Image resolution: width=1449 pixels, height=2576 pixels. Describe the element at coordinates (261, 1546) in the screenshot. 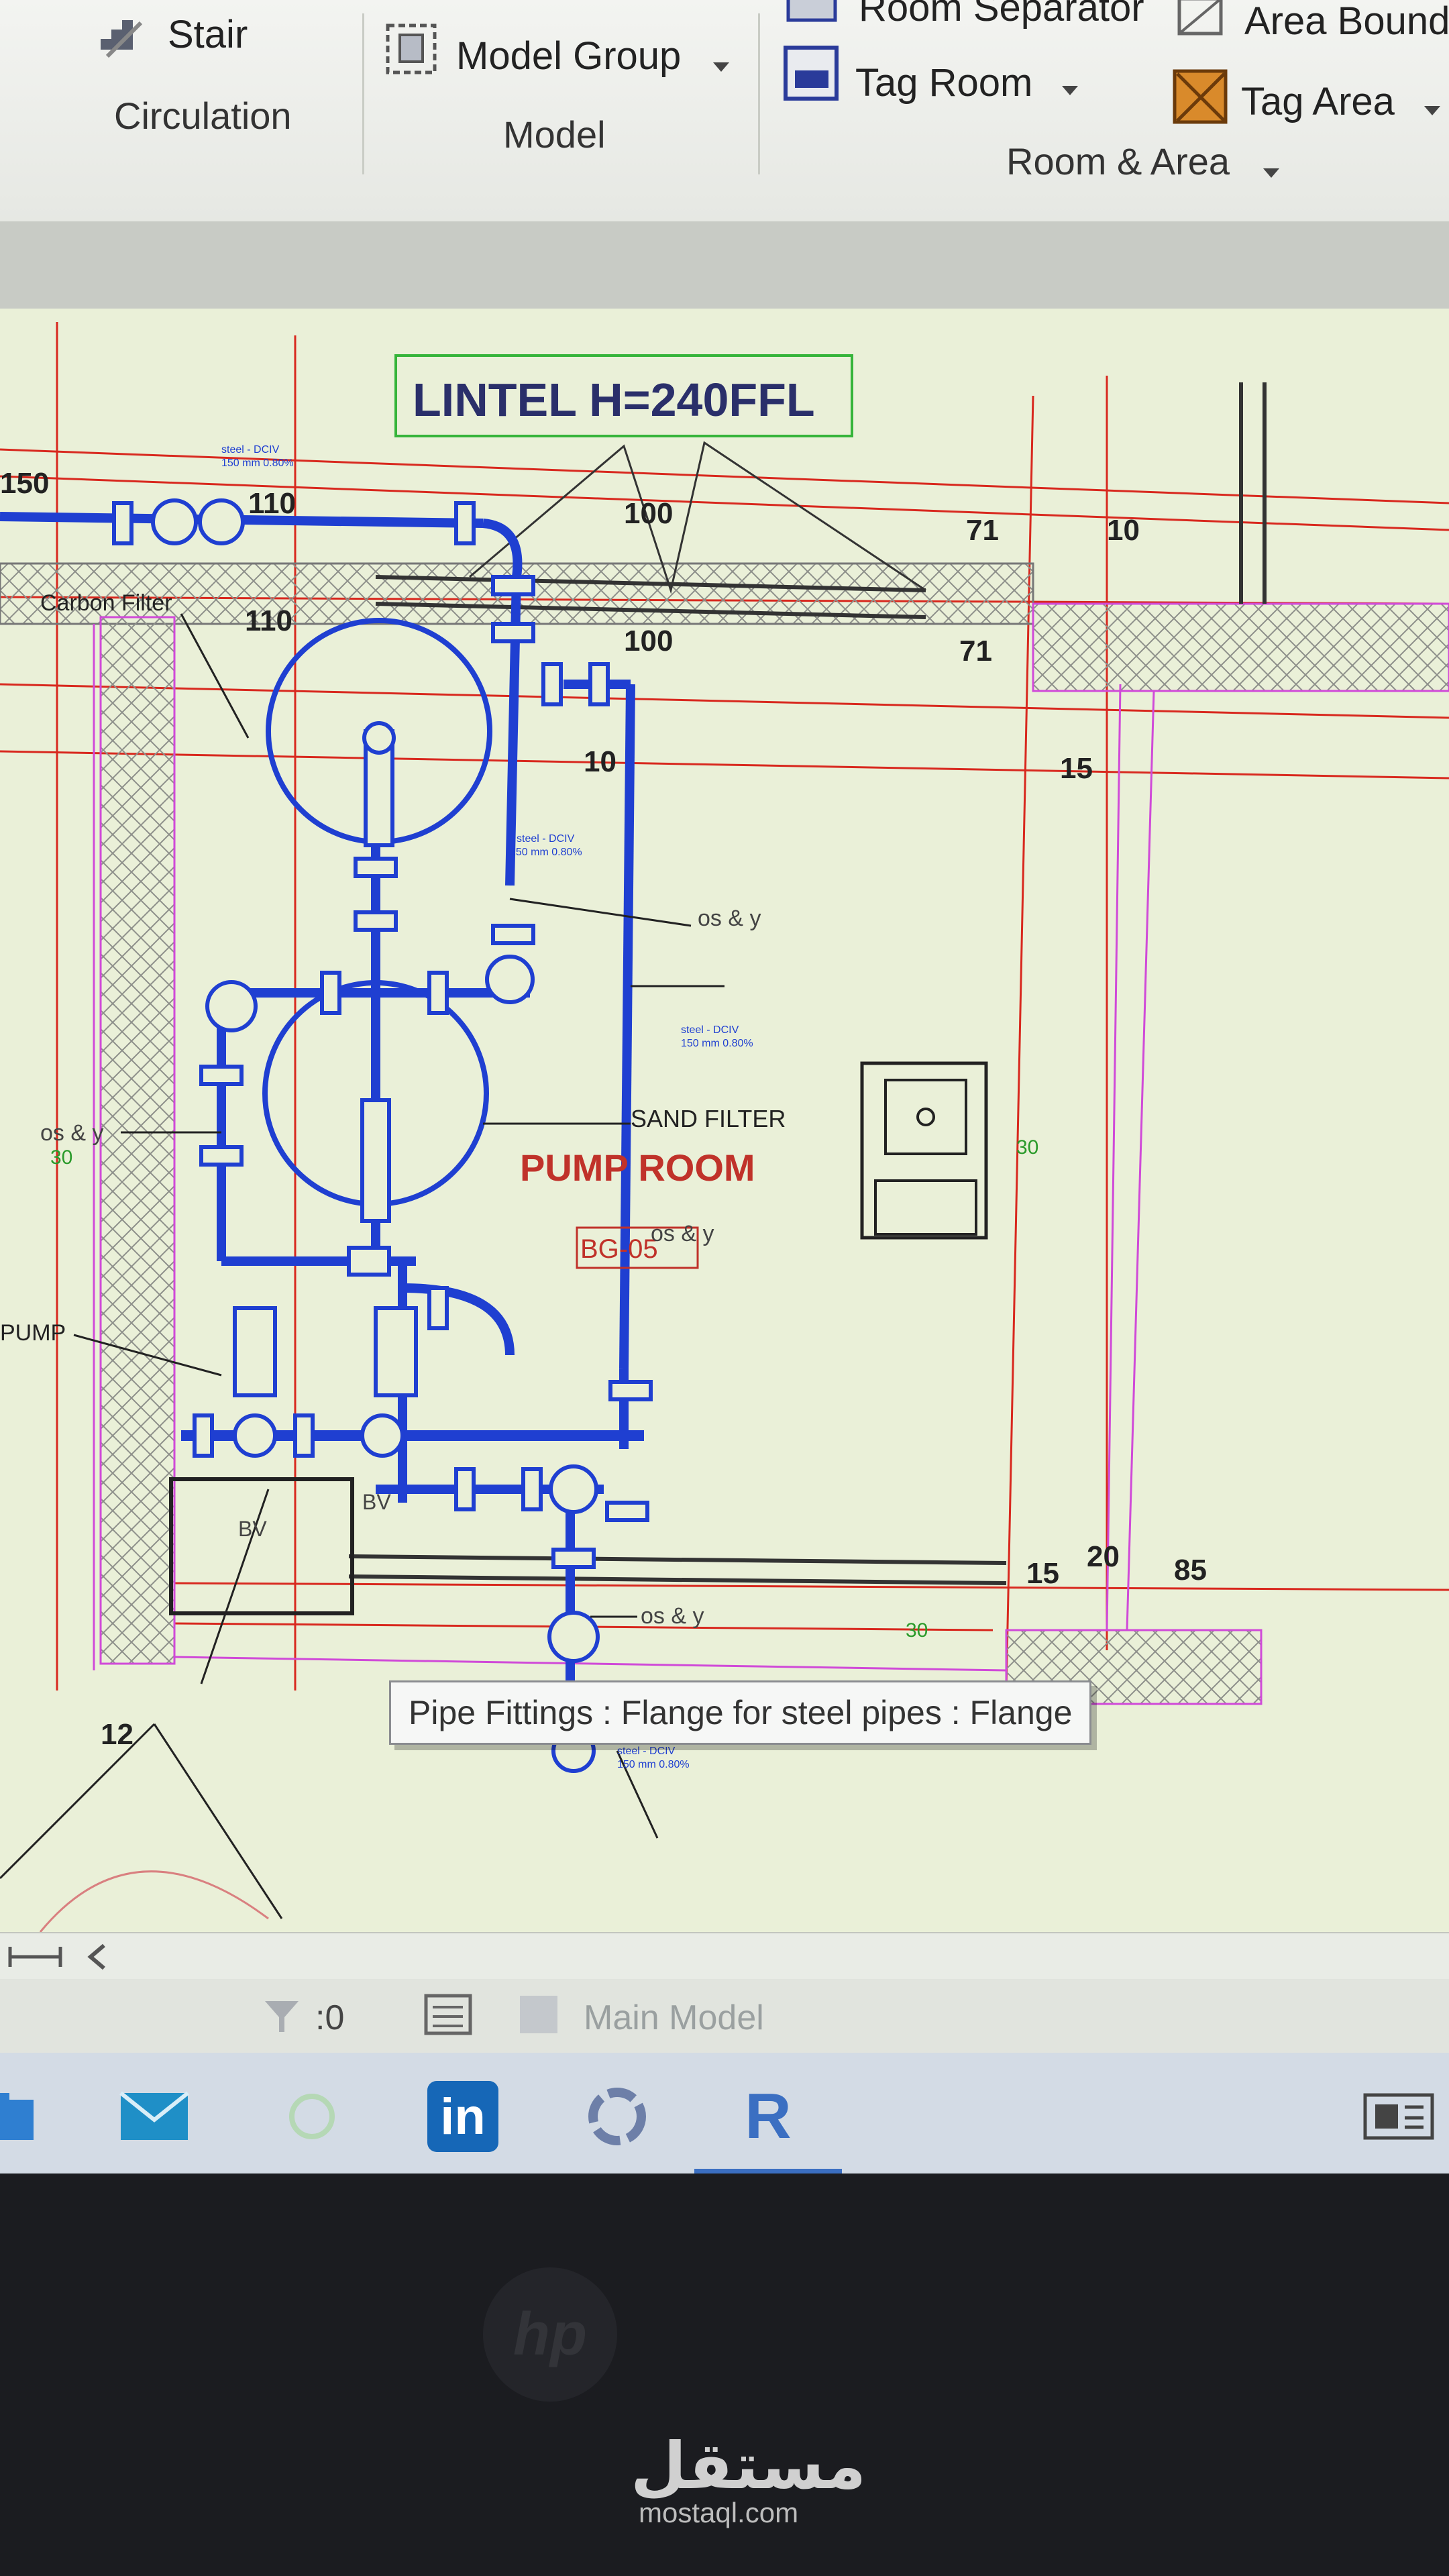

I see `pump-base` at that location.